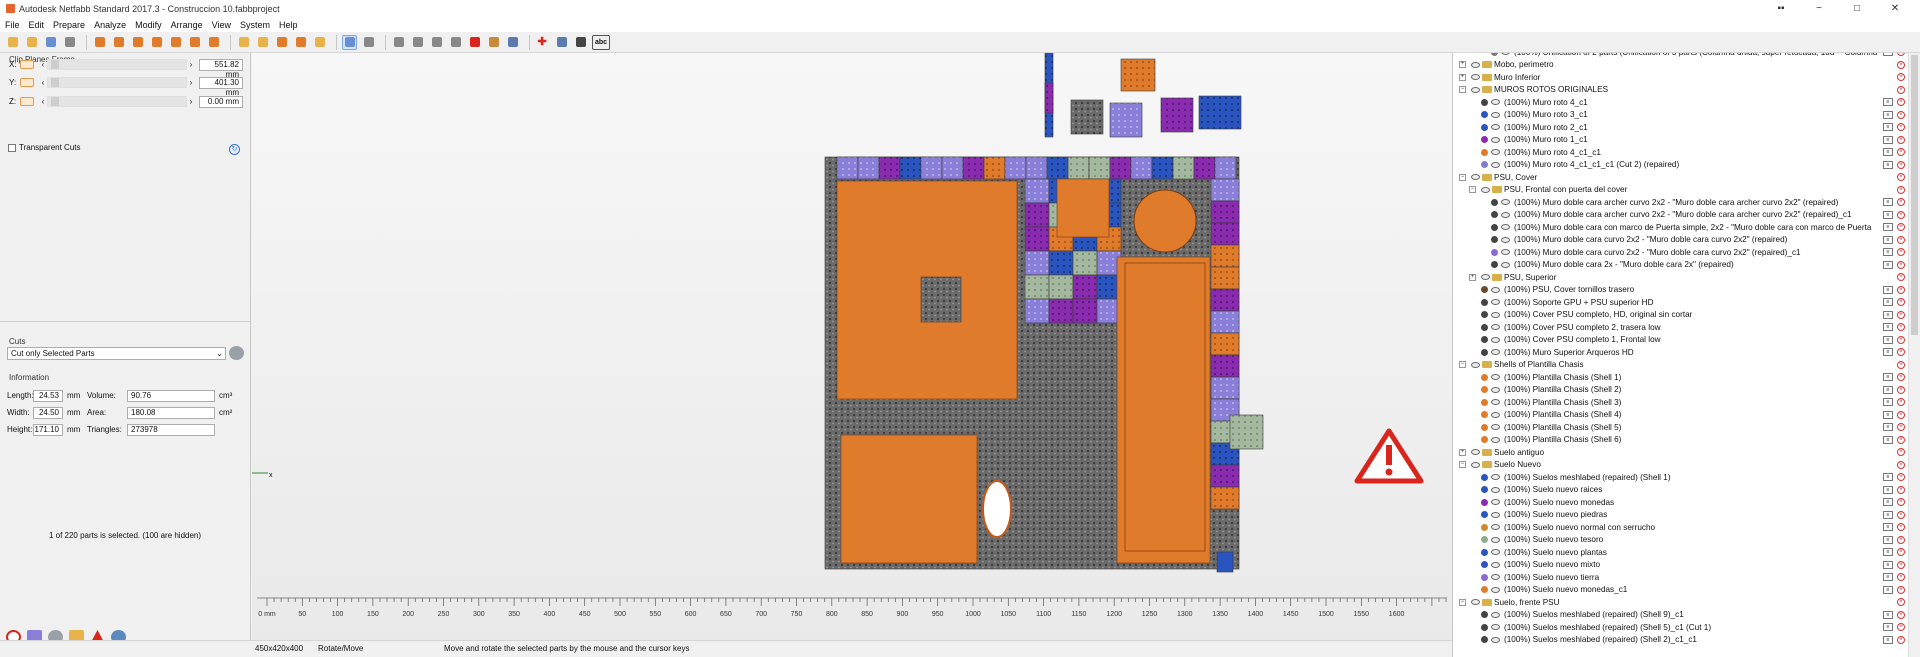 This screenshot has width=1920, height=657. What do you see at coordinates (1680, 540) in the screenshot?
I see `tree-part: ≡ (100%) Suelo nuevo tesoro ×` at bounding box center [1680, 540].